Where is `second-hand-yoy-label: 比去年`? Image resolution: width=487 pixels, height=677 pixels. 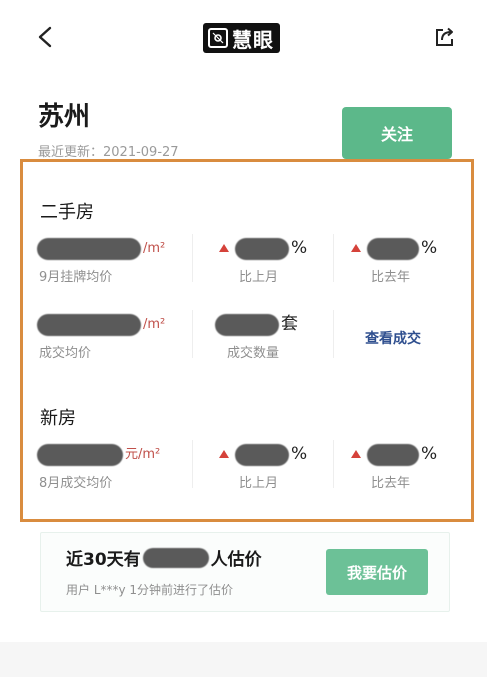 second-hand-yoy-label: 比去年 is located at coordinates (391, 277).